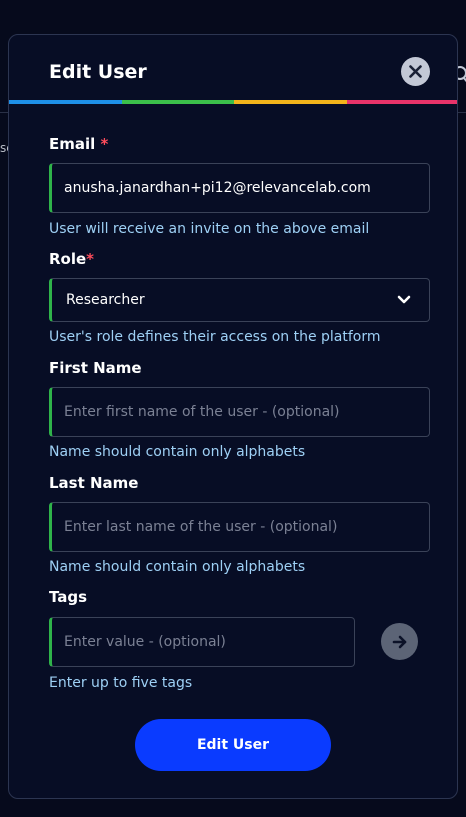 The image size is (466, 817). I want to click on email-label: Email *, so click(78, 144).